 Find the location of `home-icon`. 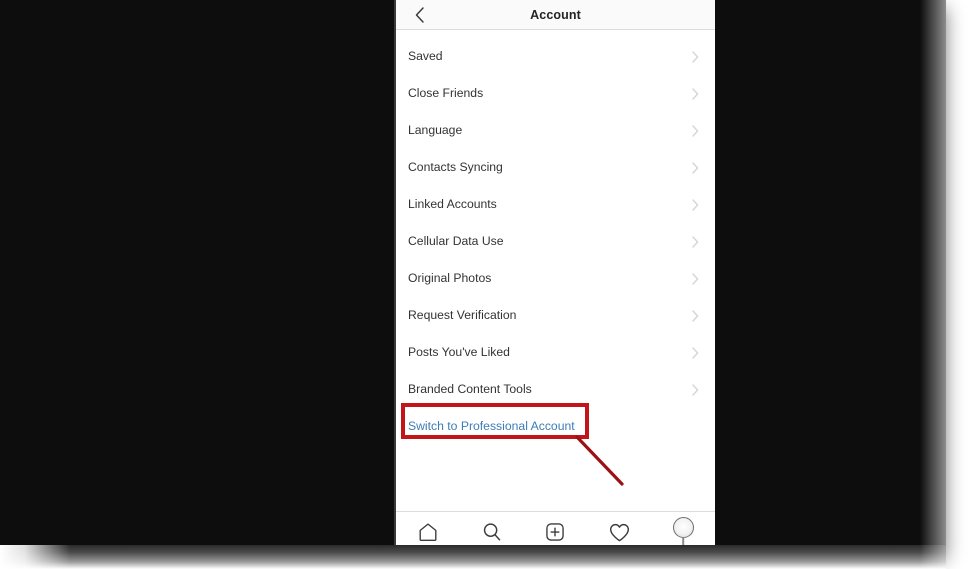

home-icon is located at coordinates (428, 532).